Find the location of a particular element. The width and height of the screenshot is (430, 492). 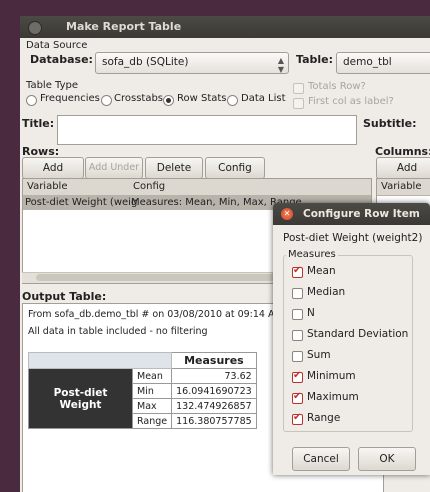

rows-config-header: Config is located at coordinates (149, 186).